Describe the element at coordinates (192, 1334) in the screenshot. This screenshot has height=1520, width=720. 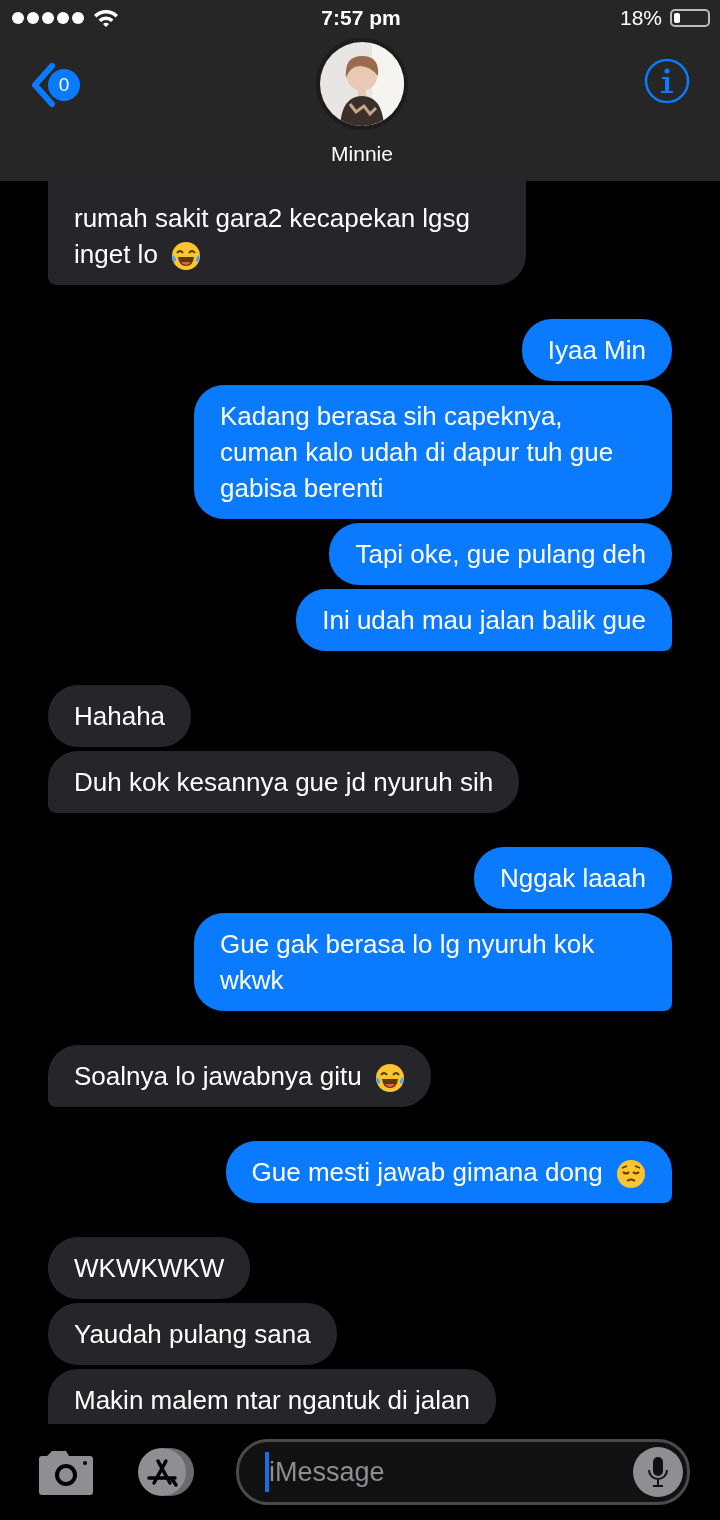
I see `received-message-bubble: Yaudah pulang sana` at that location.